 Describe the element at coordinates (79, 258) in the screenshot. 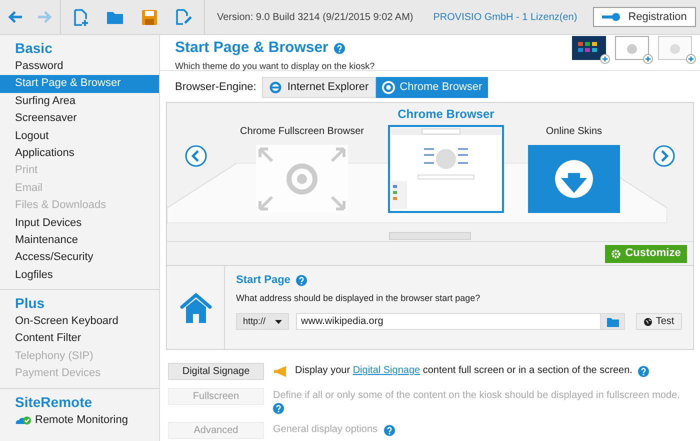

I see `sidebar-item: Access/Security` at that location.